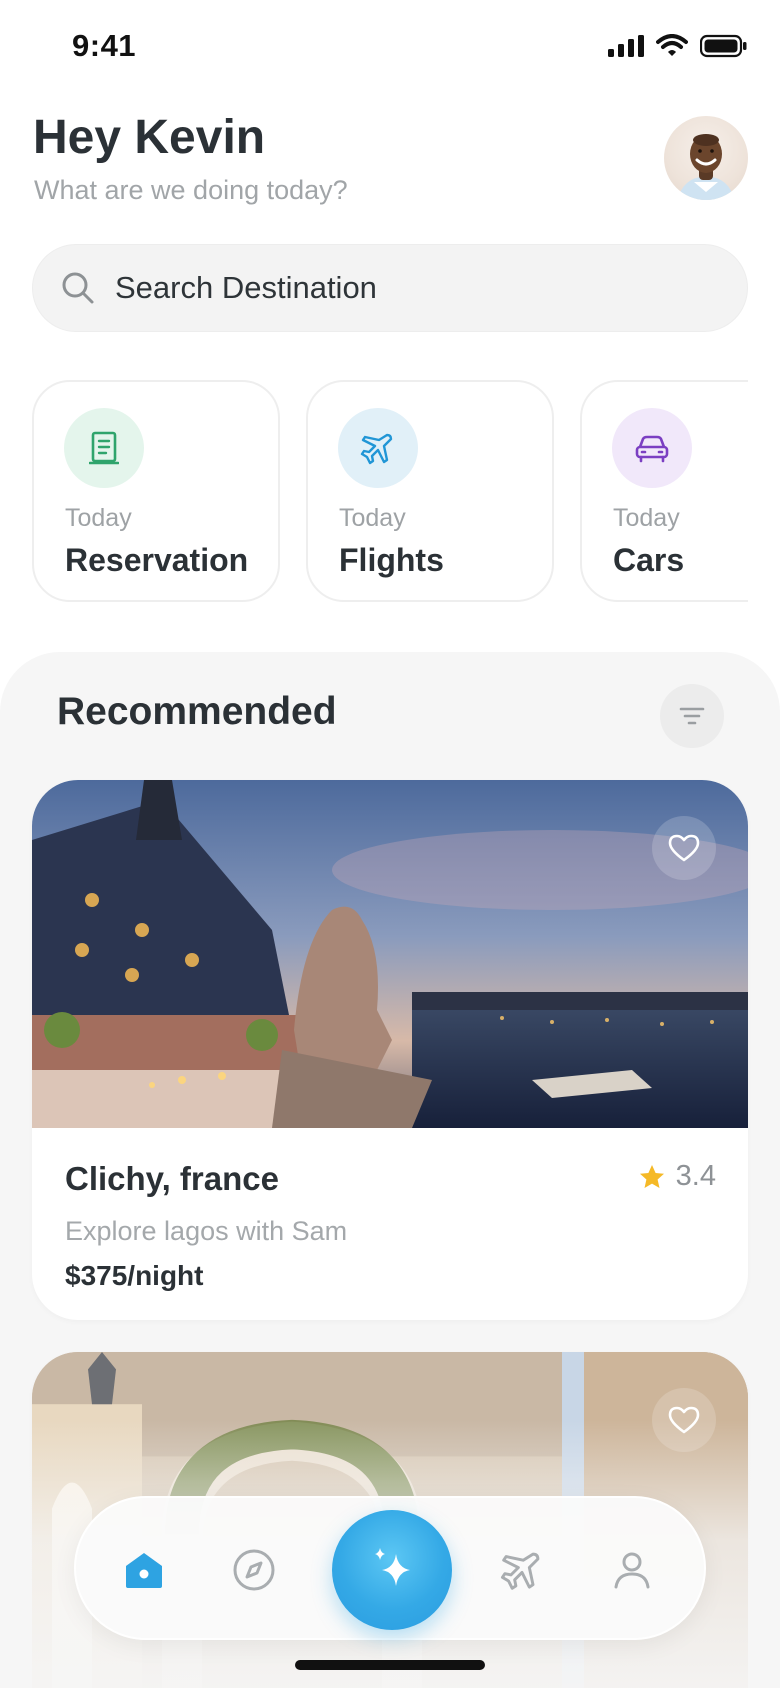 The image size is (780, 1688). I want to click on recommended-title: Recommended, so click(197, 711).